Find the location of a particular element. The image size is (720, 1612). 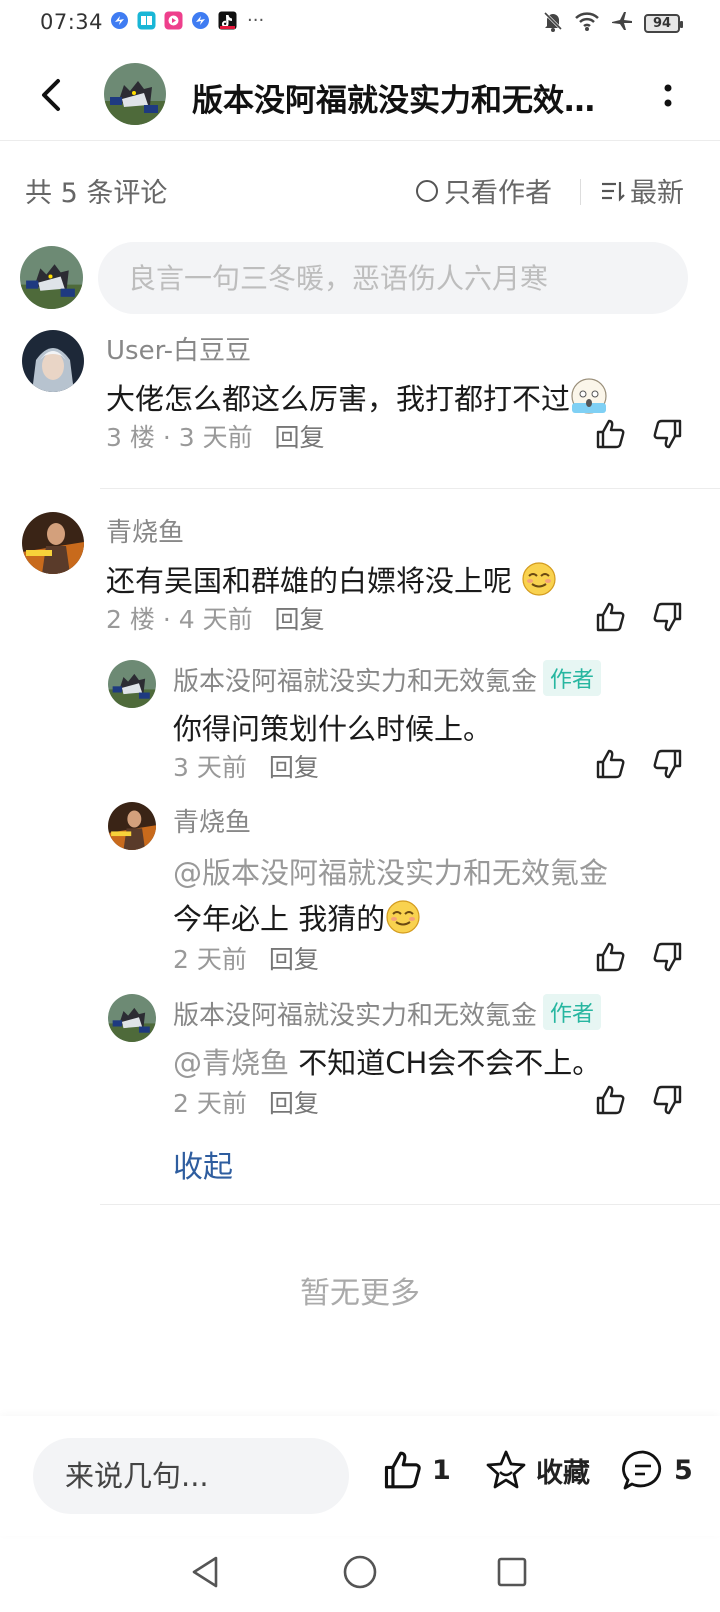

reply-text: @青烧鱼 不知道CH会不会不上。 is located at coordinates (387, 1061).